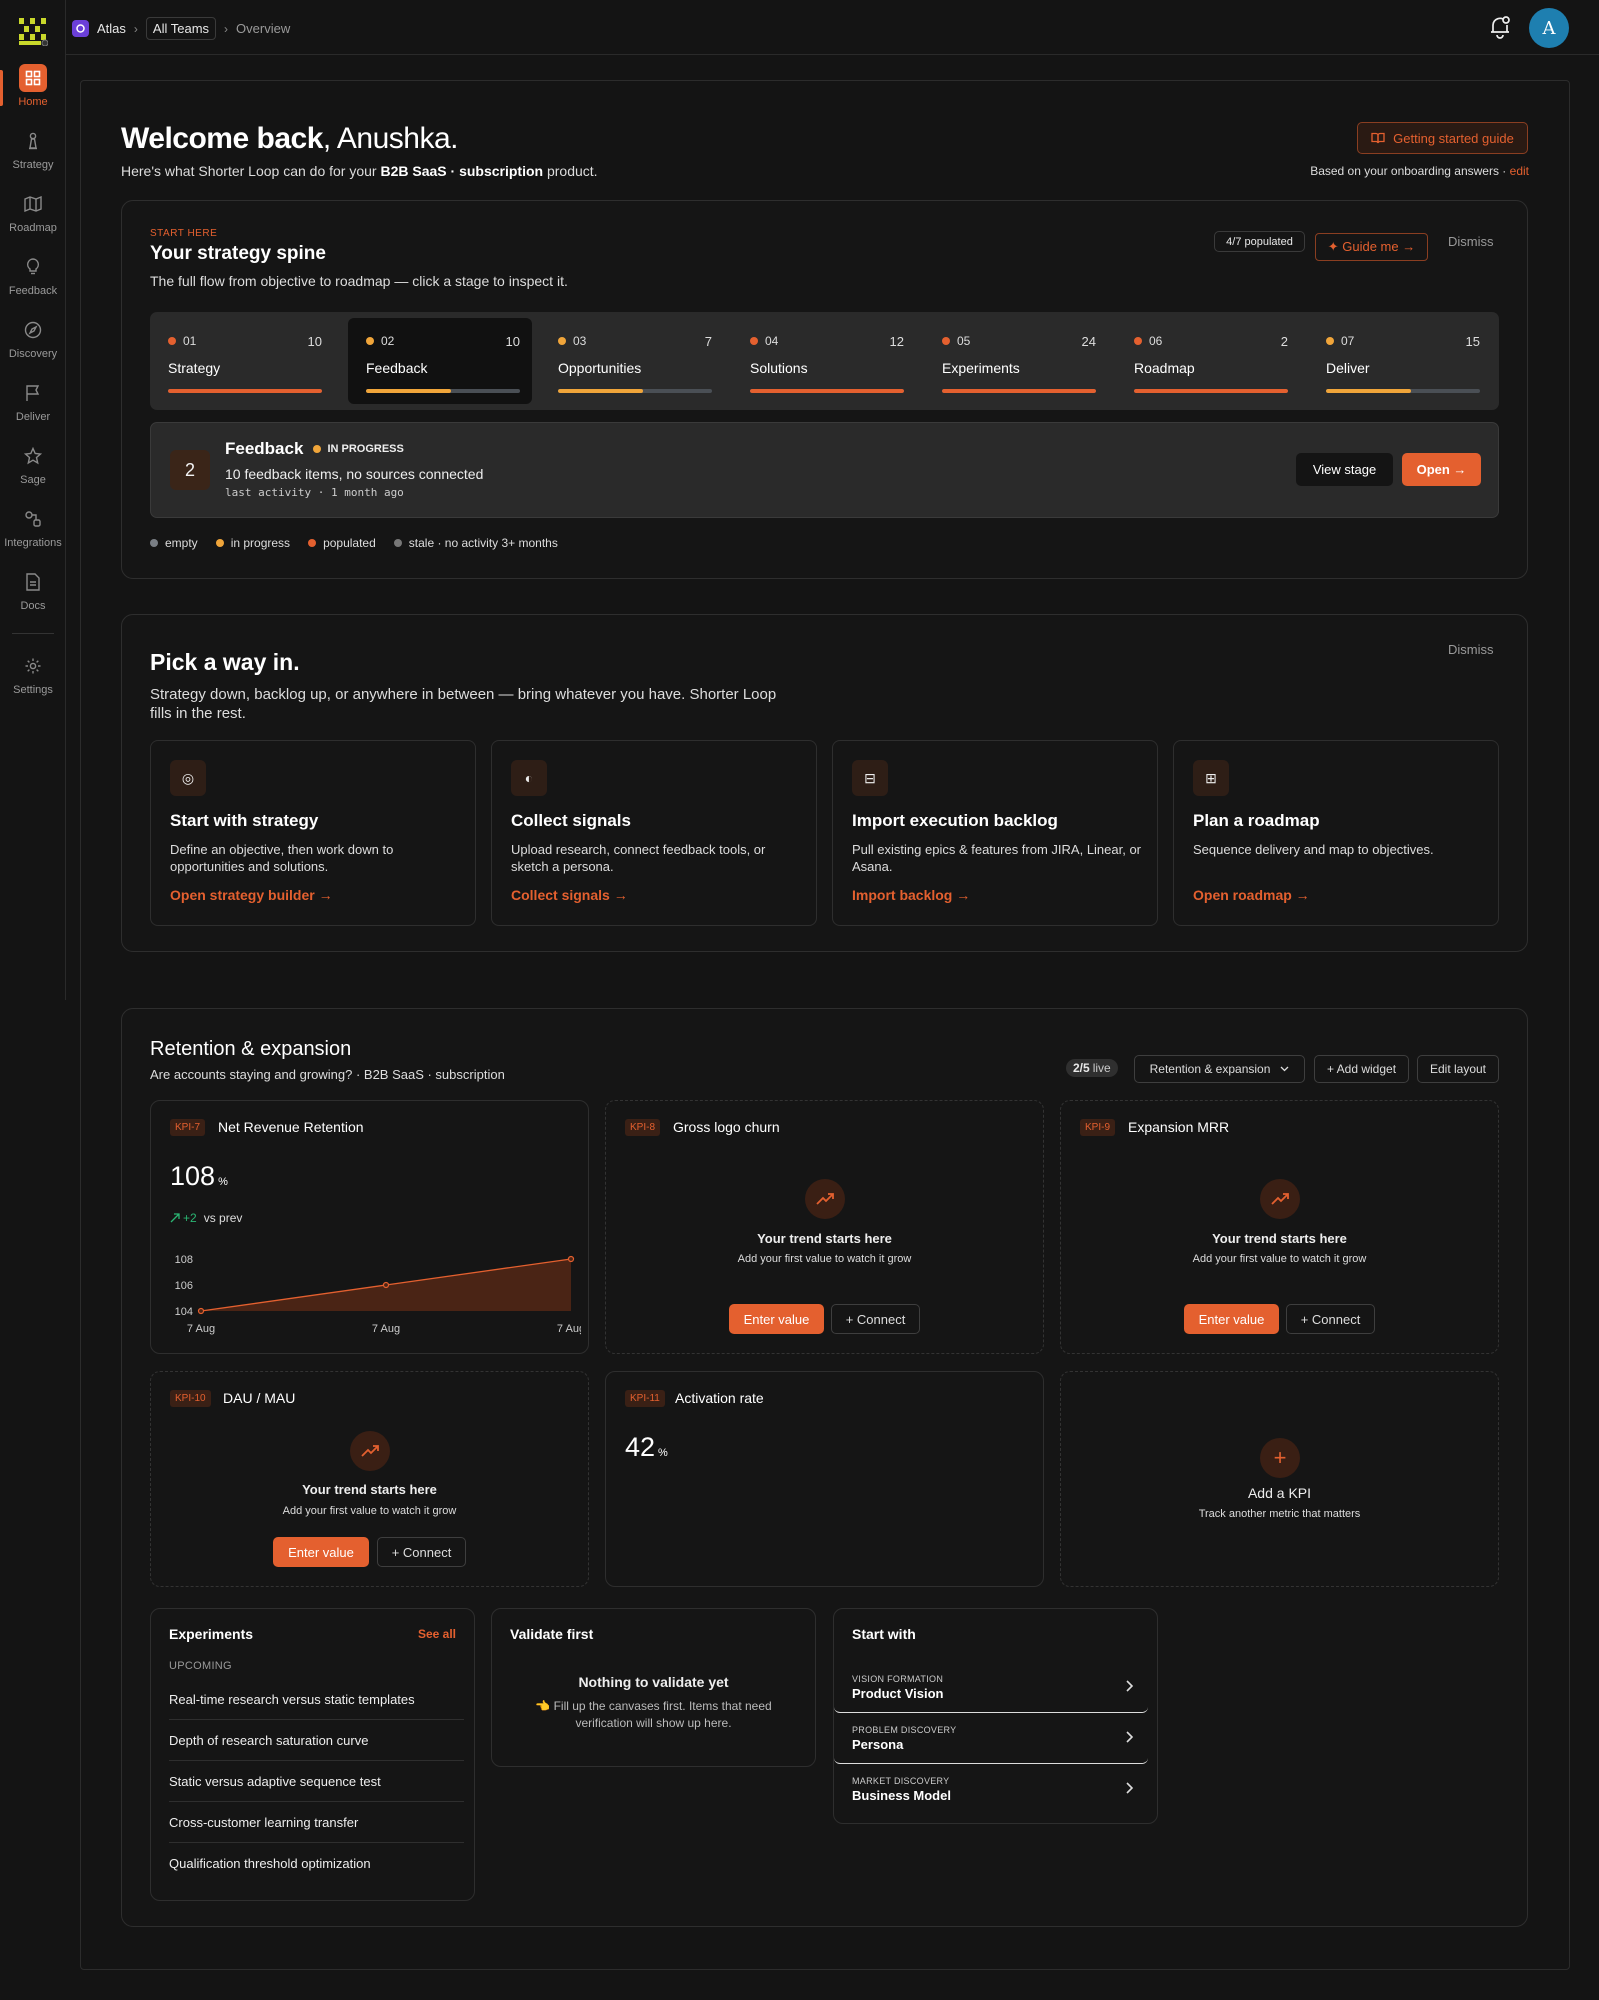  Describe the element at coordinates (33, 338) in the screenshot. I see `sidebar-item-discovery: Discovery` at that location.